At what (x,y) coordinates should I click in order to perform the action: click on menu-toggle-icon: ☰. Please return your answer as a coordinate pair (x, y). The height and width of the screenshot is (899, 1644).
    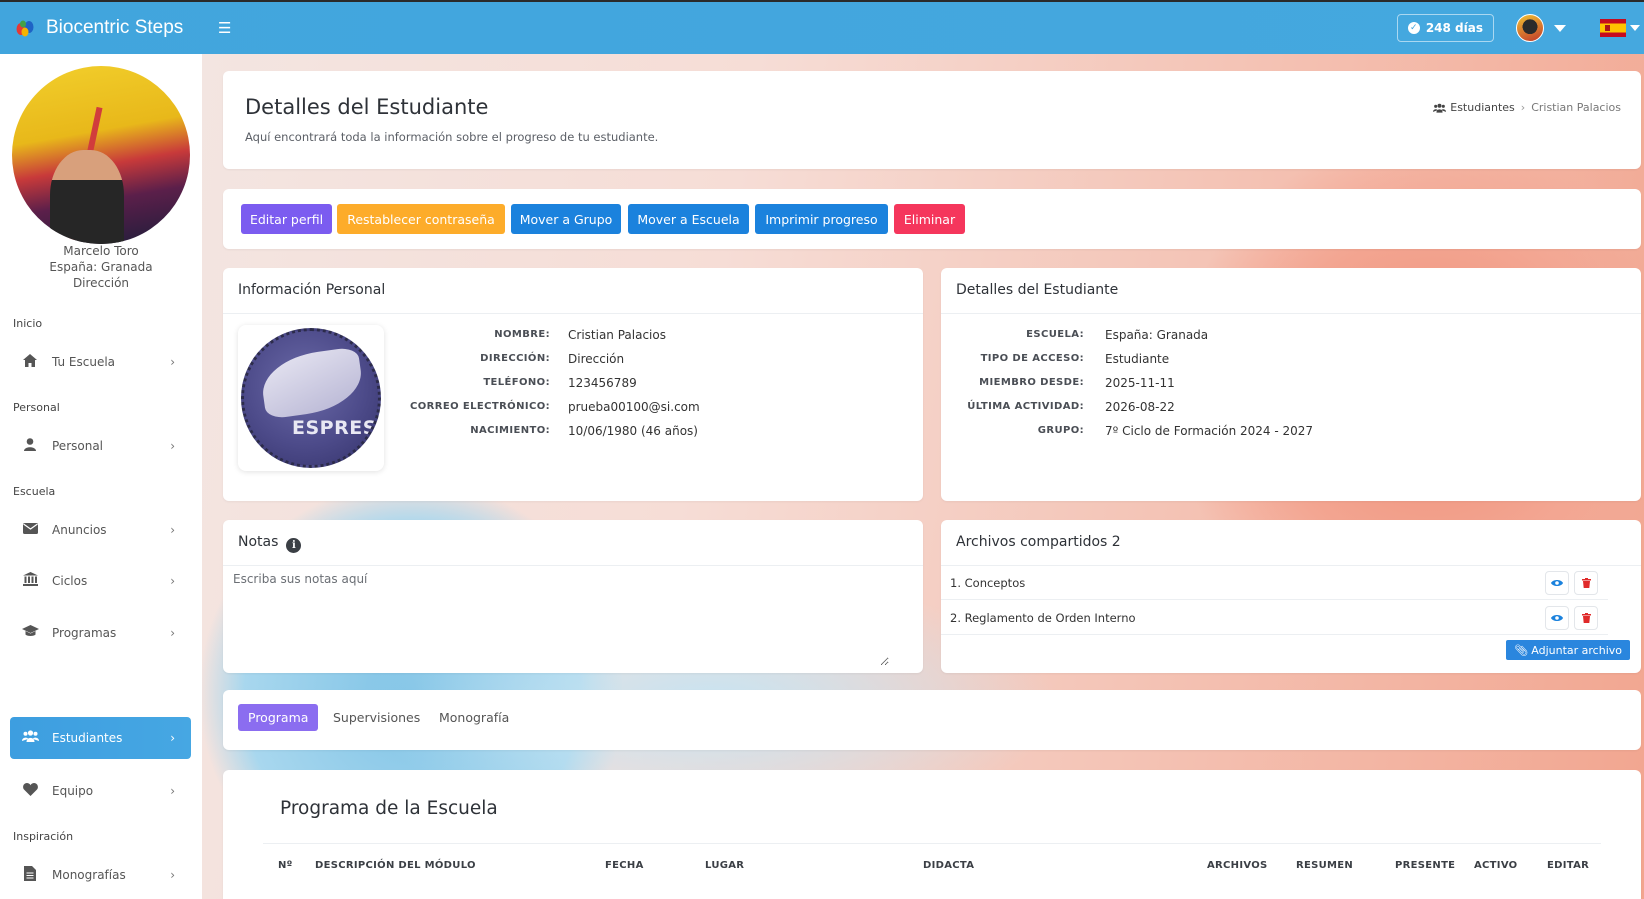
    Looking at the image, I should click on (224, 28).